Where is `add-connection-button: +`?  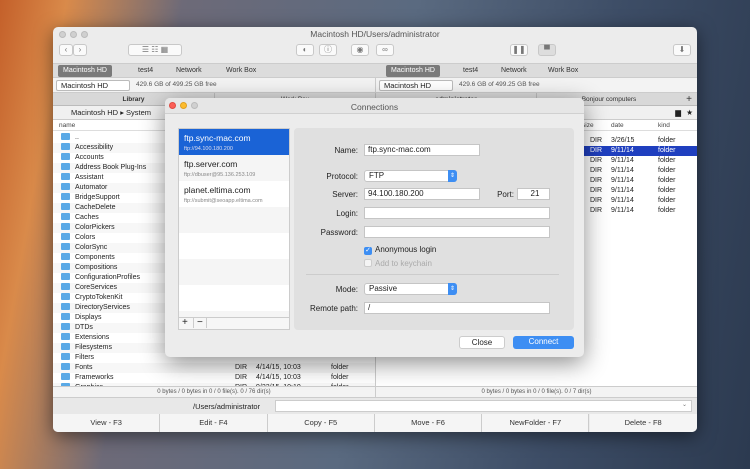
add-connection-button: + is located at coordinates (185, 322).